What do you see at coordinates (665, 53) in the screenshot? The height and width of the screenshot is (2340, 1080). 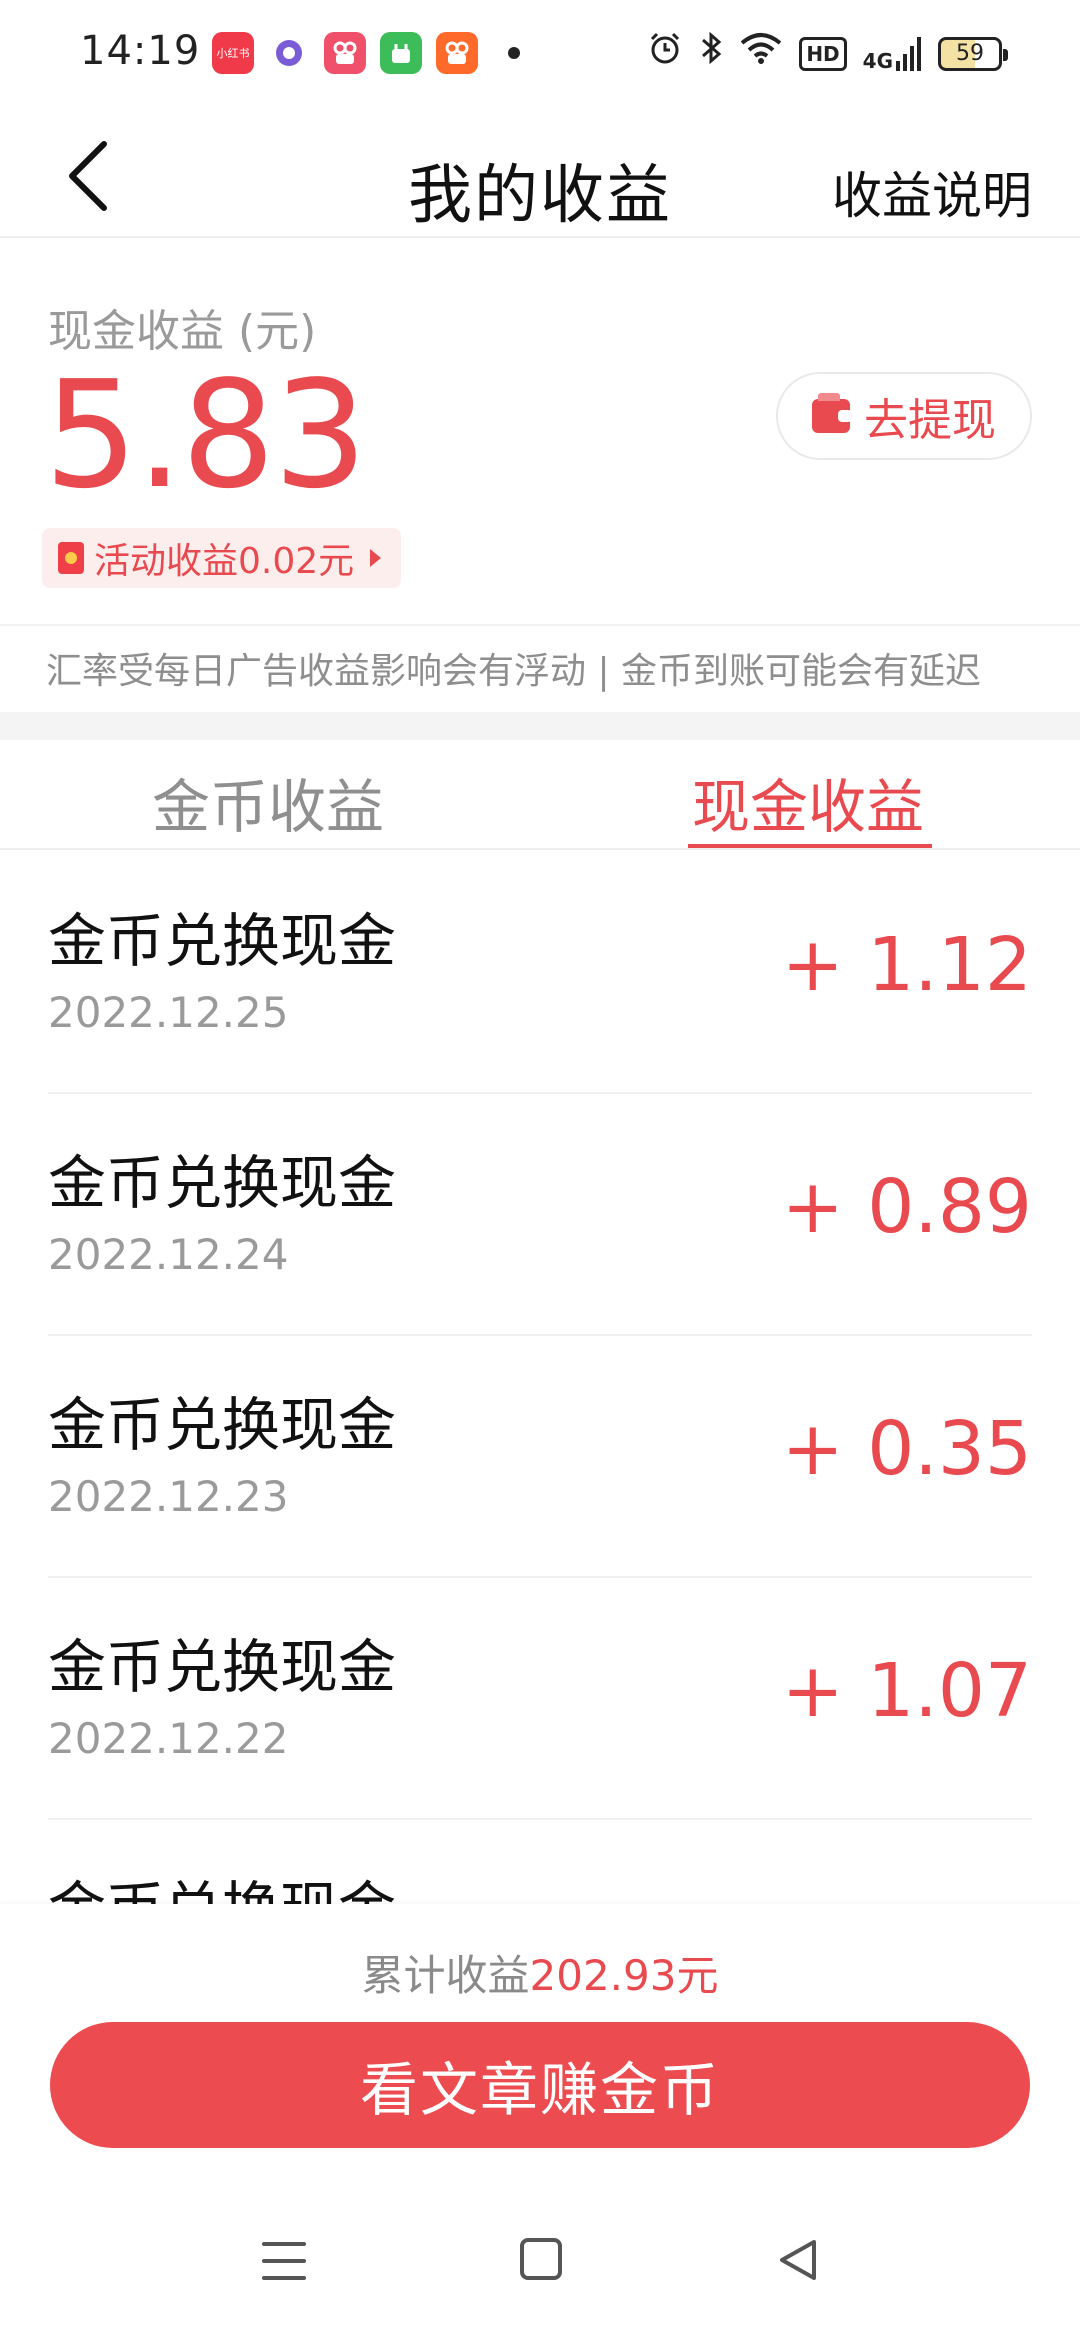 I see `alarm-icon` at bounding box center [665, 53].